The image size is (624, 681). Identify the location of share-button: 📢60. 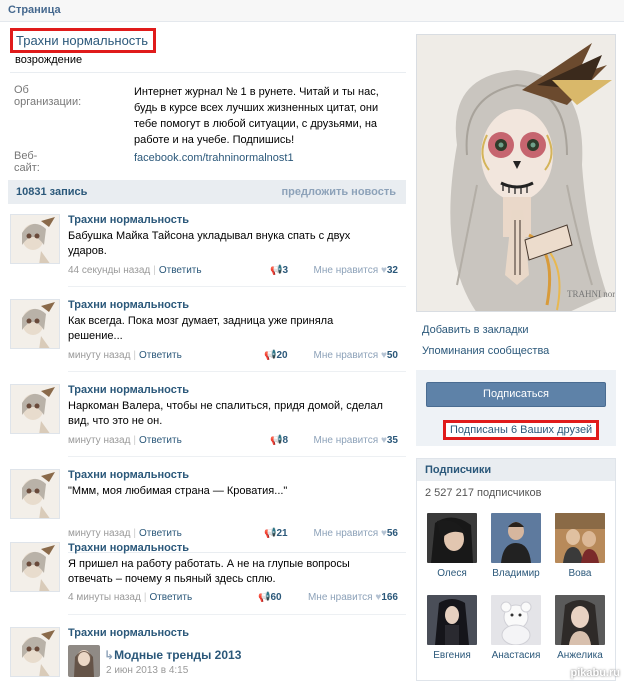
(270, 597).